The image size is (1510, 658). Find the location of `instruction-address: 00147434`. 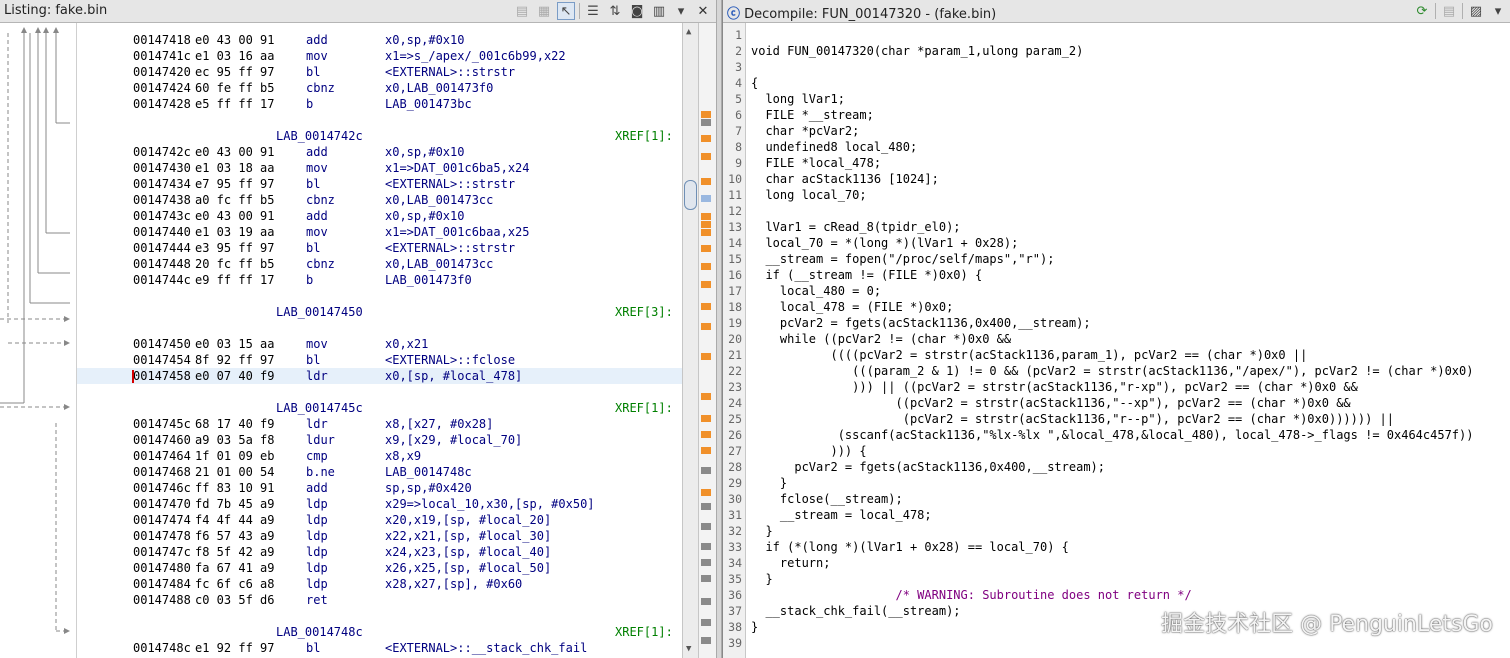

instruction-address: 00147434 is located at coordinates (162, 184).